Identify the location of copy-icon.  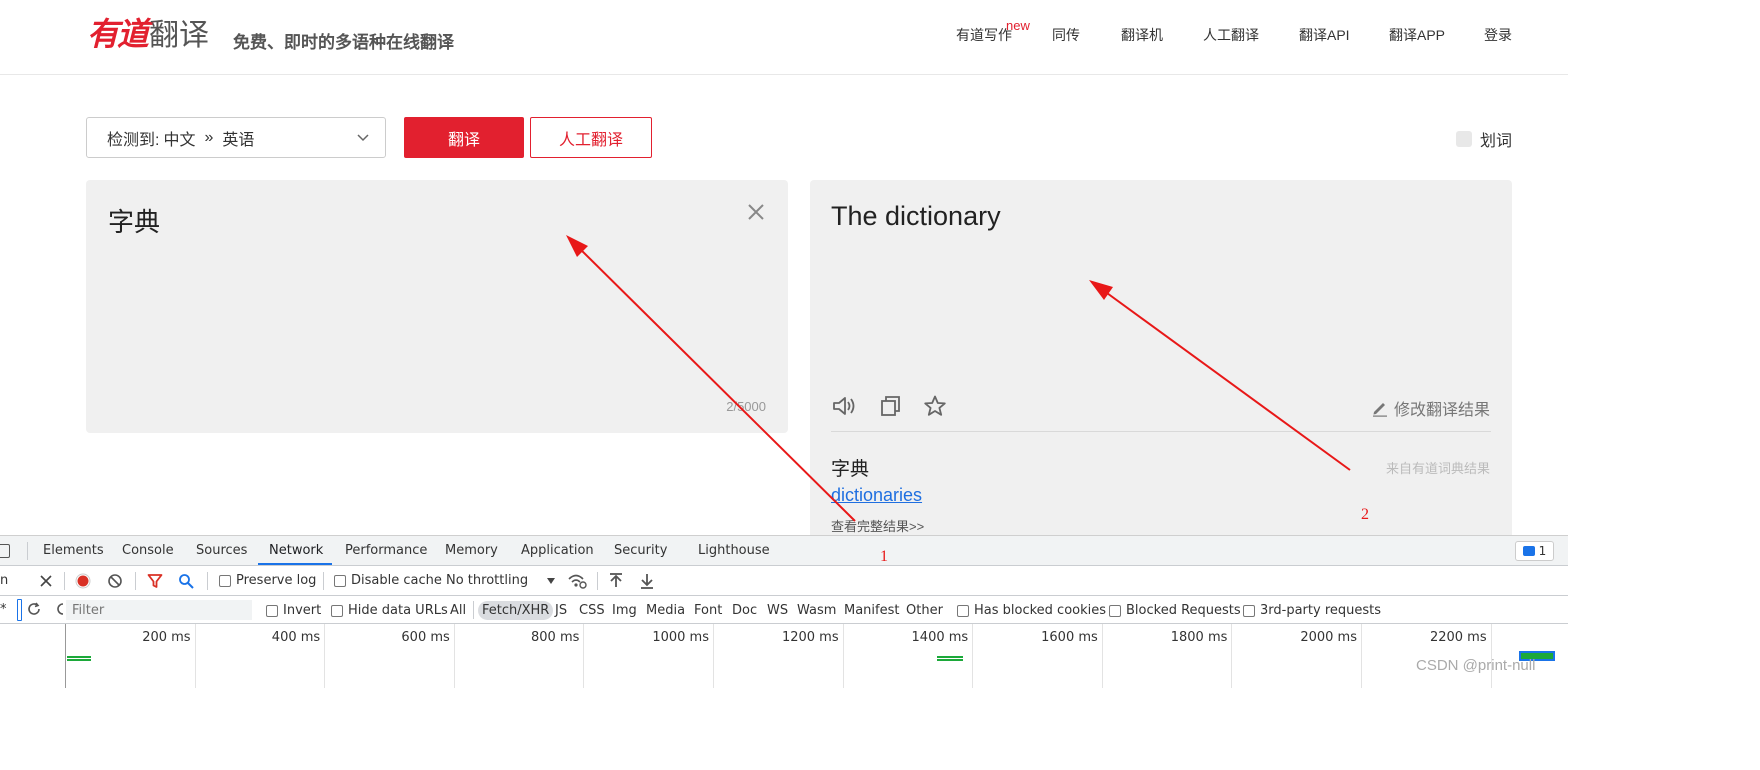
(891, 406).